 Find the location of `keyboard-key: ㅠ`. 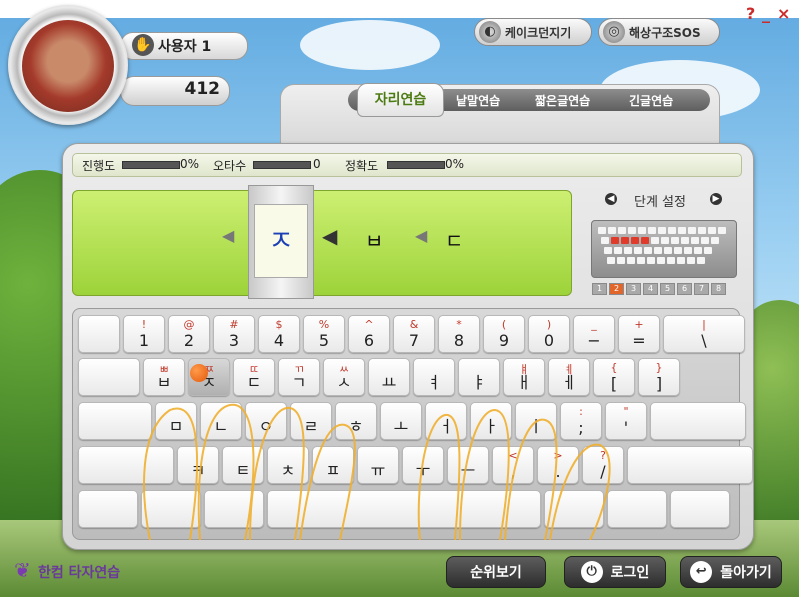

keyboard-key: ㅠ is located at coordinates (378, 465).